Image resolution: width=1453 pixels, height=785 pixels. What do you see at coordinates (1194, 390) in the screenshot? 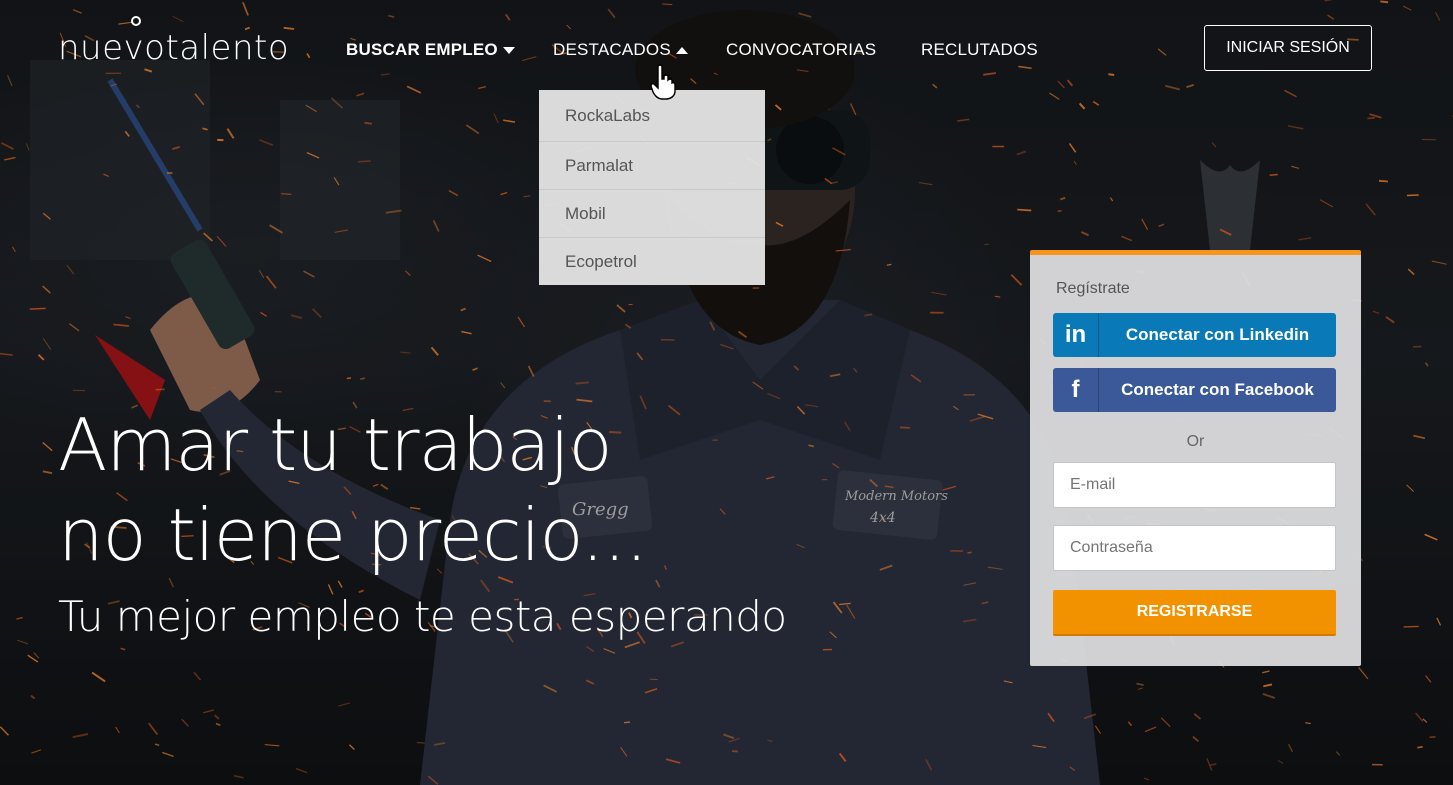
I see `facebook-connect-button: f Conectar con Facebook` at bounding box center [1194, 390].